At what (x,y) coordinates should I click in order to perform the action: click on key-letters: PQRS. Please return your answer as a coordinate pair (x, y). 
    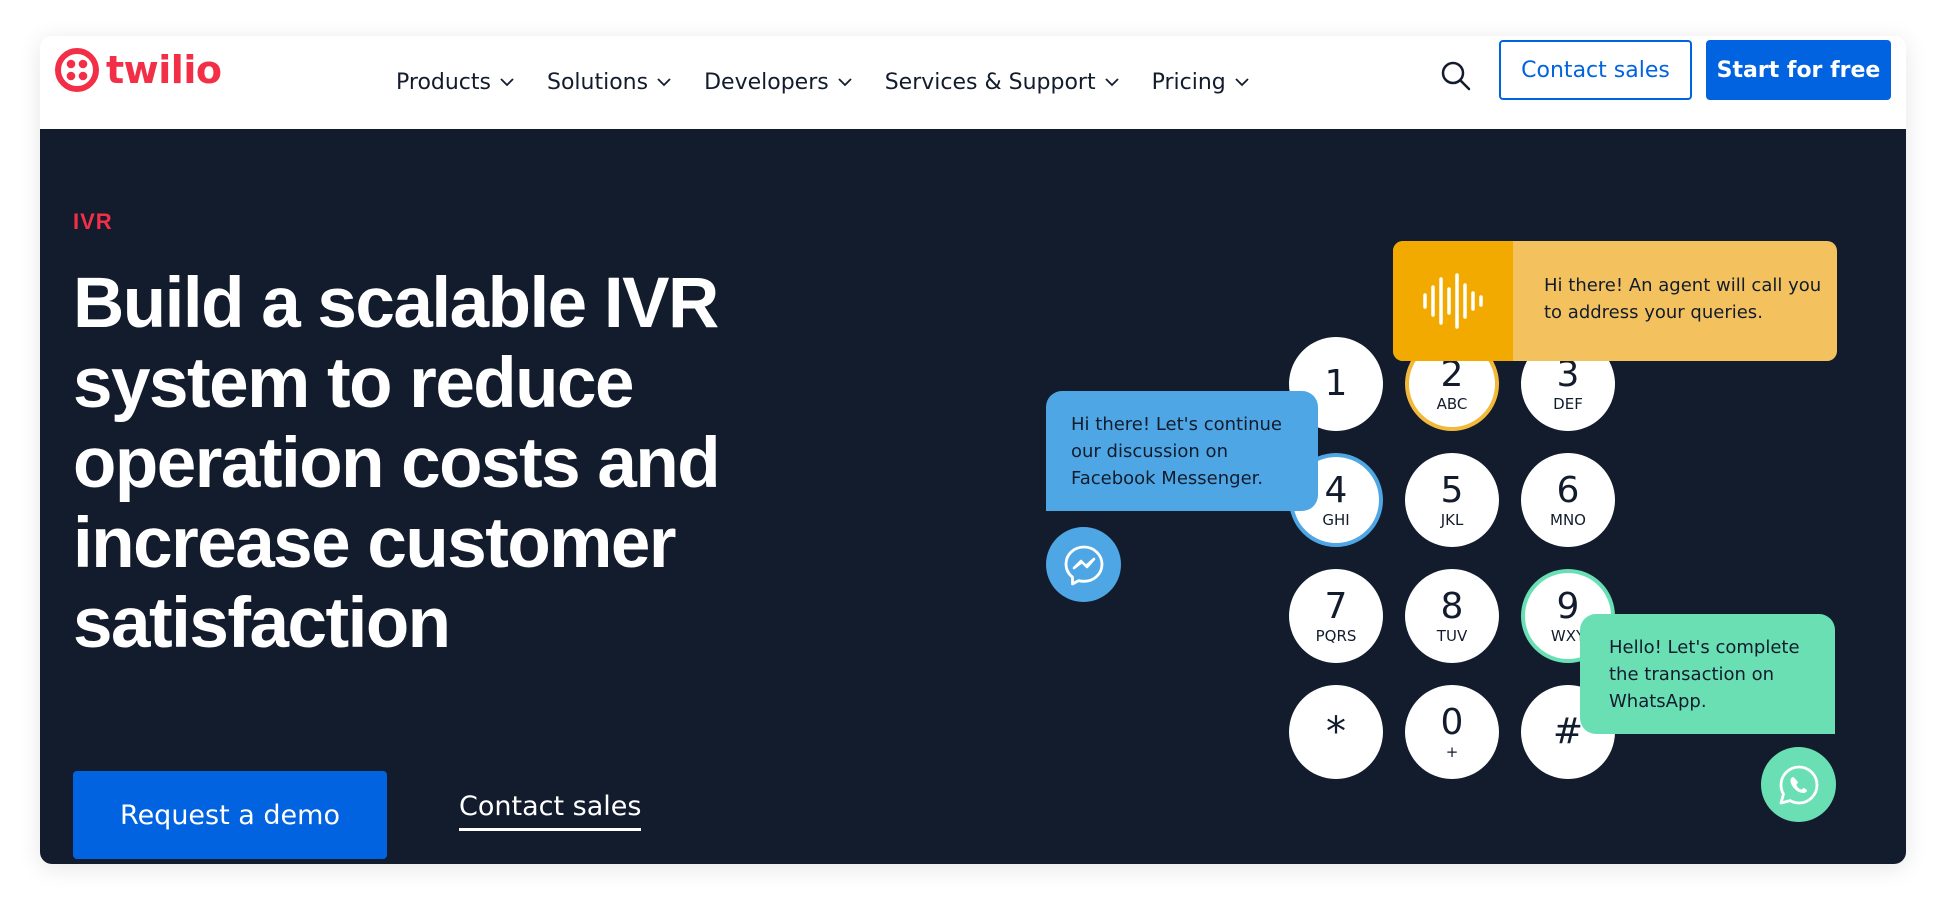
    Looking at the image, I should click on (1336, 636).